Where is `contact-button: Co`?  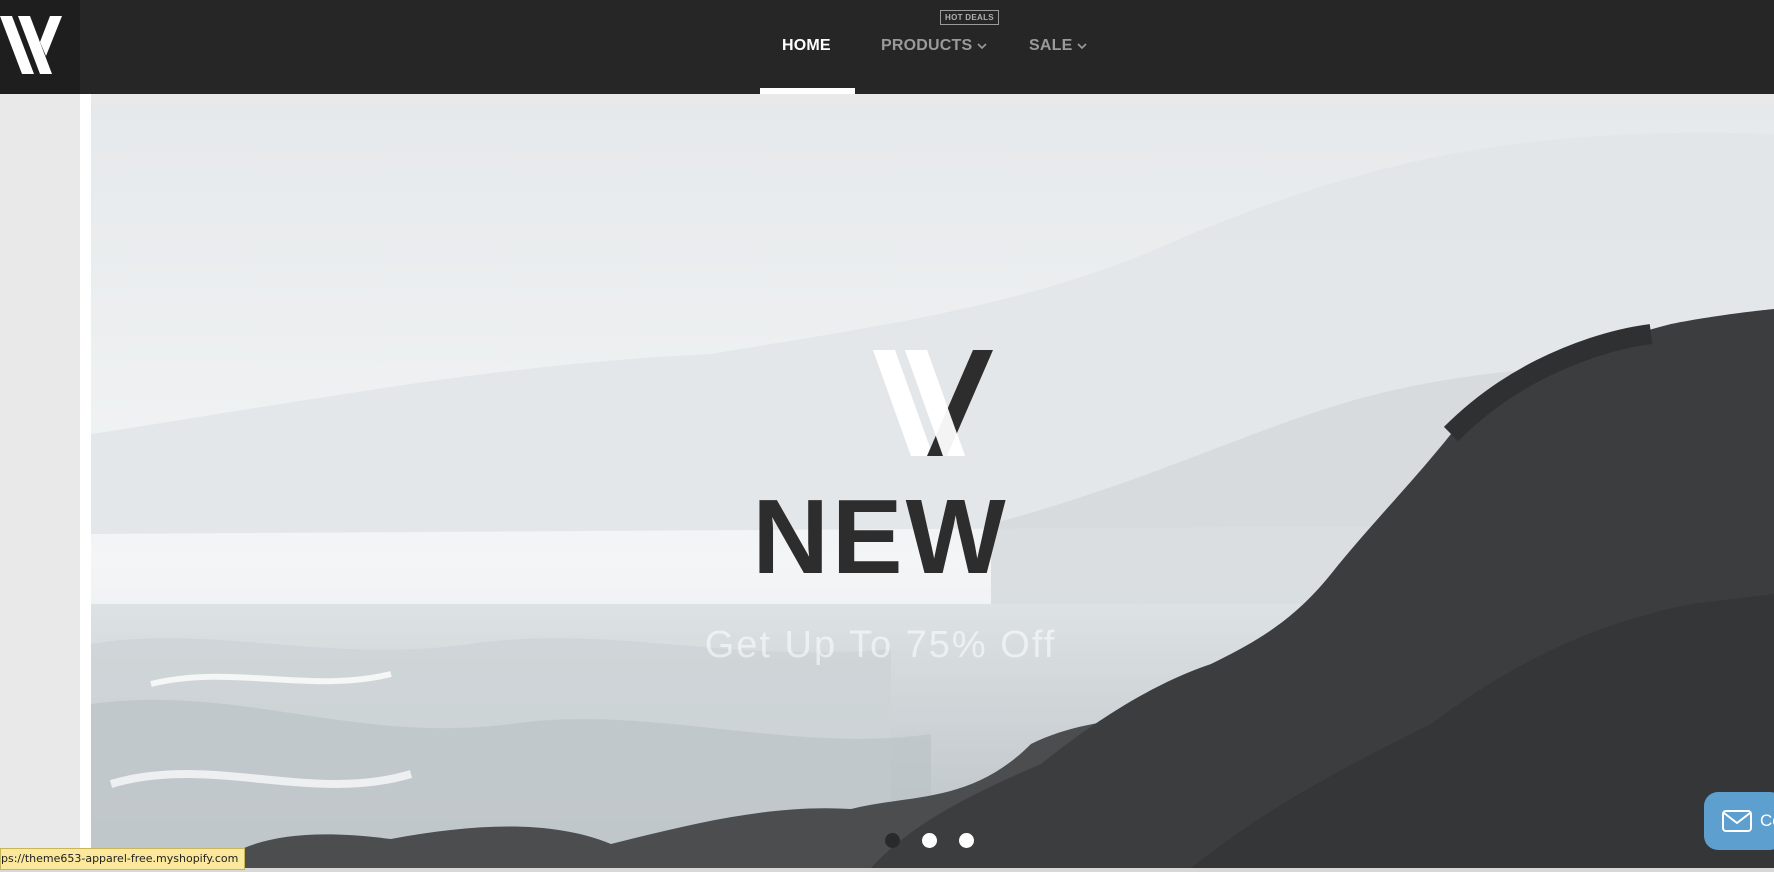
contact-button: Co is located at coordinates (1739, 821).